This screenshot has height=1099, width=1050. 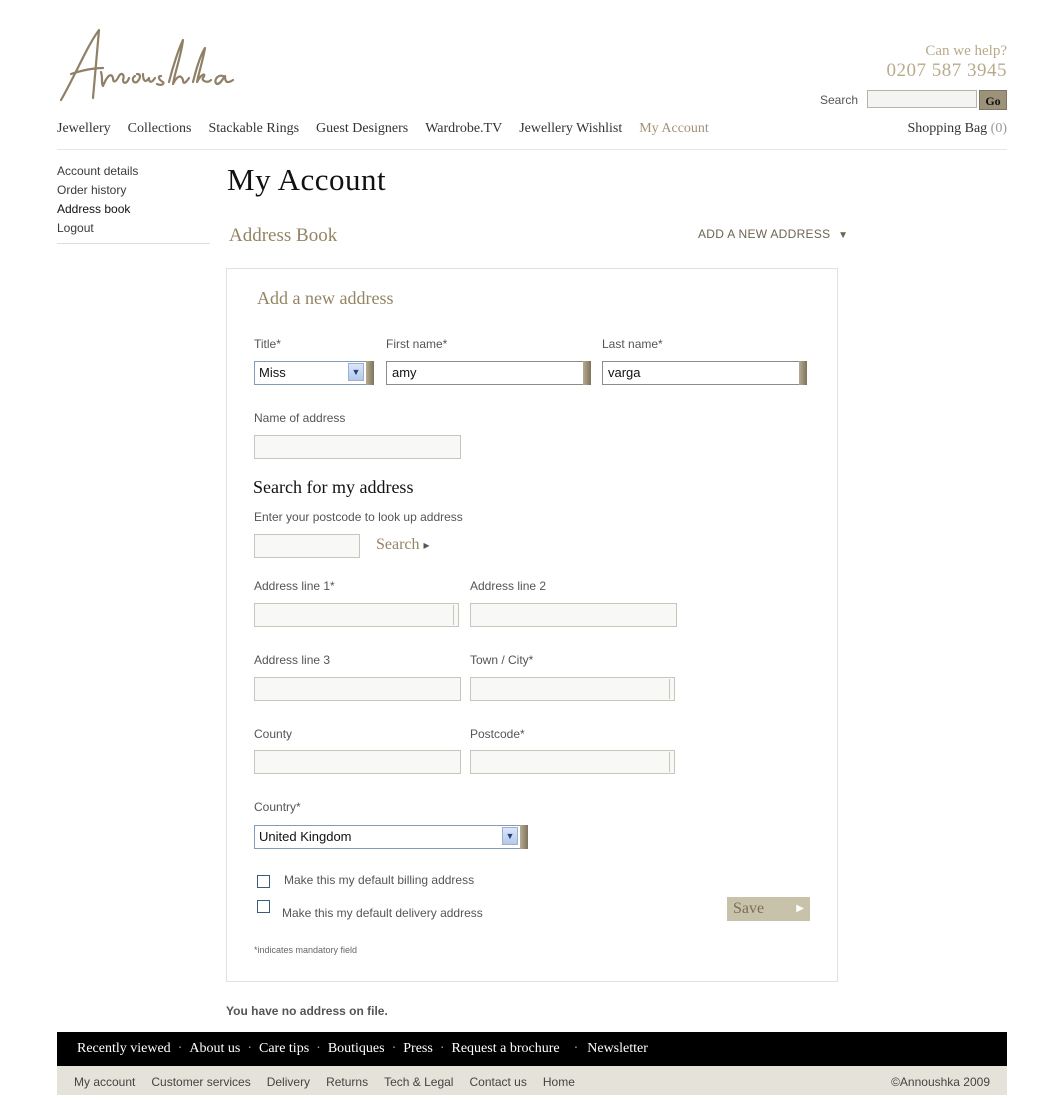 I want to click on sidebar-item-account-details: Account details, so click(x=97, y=171).